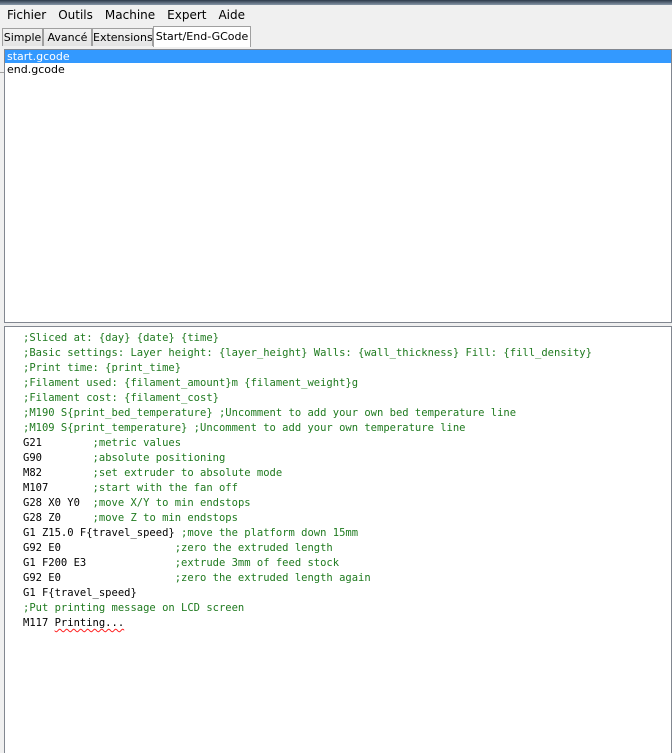 Image resolution: width=672 pixels, height=753 pixels. I want to click on code-comment: ;start with the fan off, so click(165, 488).